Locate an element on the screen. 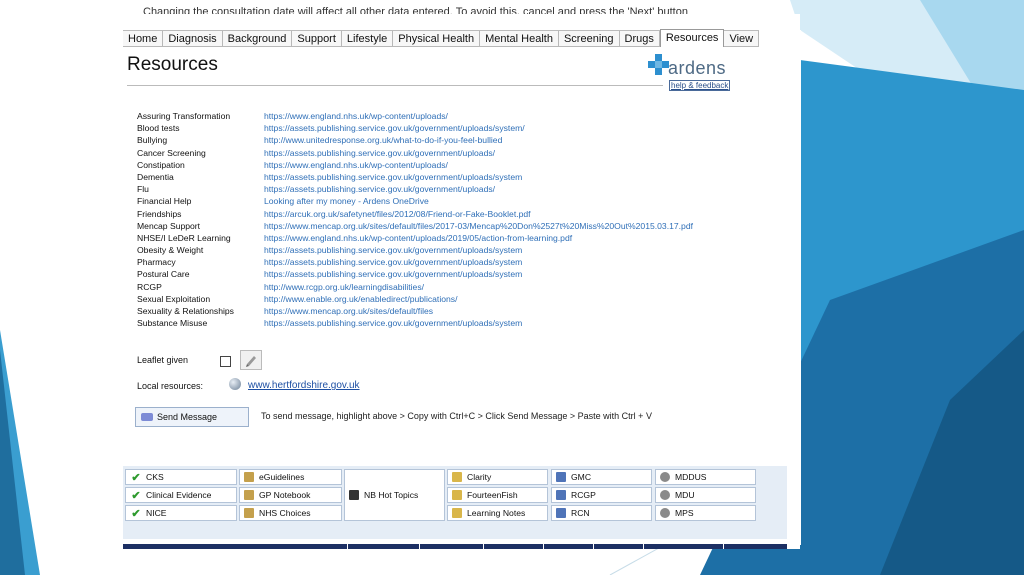 The height and width of the screenshot is (575, 1024). resource-name: Constipation is located at coordinates (161, 164).